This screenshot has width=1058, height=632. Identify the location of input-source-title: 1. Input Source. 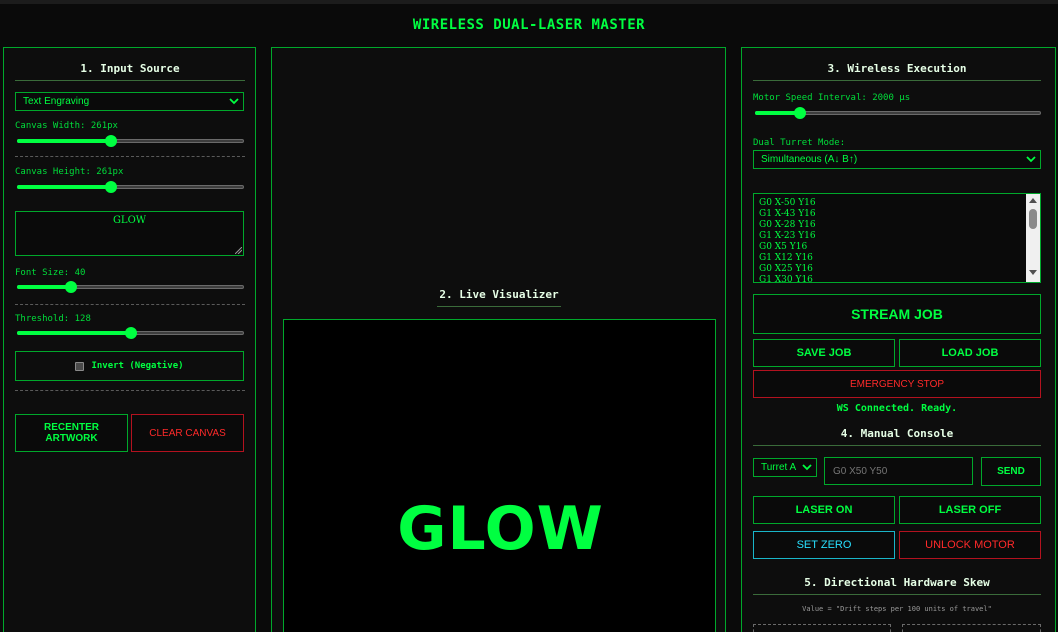
(130, 71).